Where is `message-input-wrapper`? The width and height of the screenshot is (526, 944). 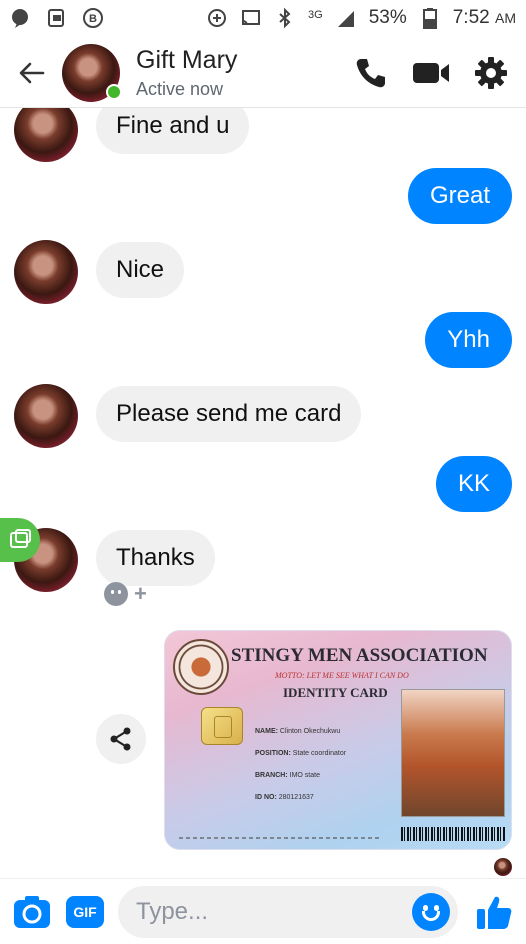
message-input-wrapper is located at coordinates (288, 911).